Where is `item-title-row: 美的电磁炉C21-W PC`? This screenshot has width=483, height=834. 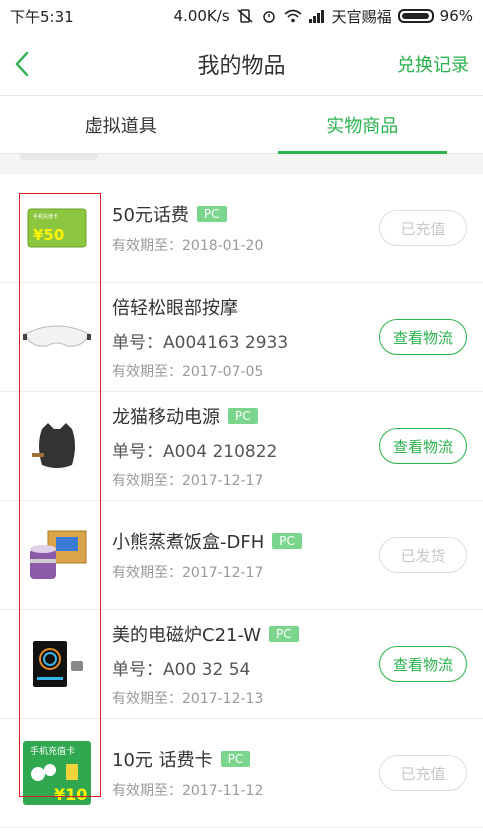 item-title-row: 美的电磁炉C21-W PC is located at coordinates (245, 634).